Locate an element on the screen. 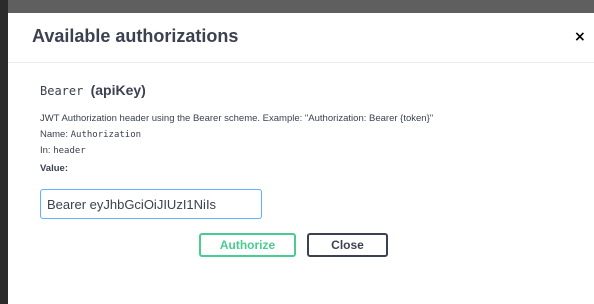  header-name-row: Name: Authorization is located at coordinates (90, 134).